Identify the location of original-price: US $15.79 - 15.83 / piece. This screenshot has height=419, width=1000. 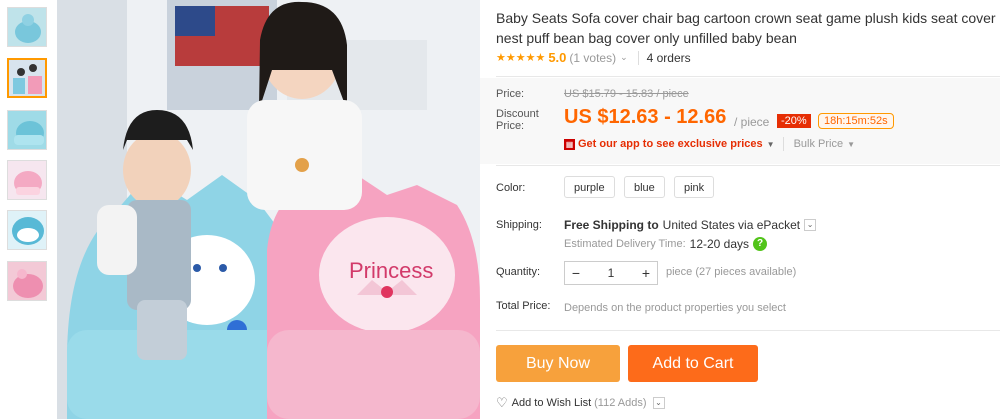
(626, 94).